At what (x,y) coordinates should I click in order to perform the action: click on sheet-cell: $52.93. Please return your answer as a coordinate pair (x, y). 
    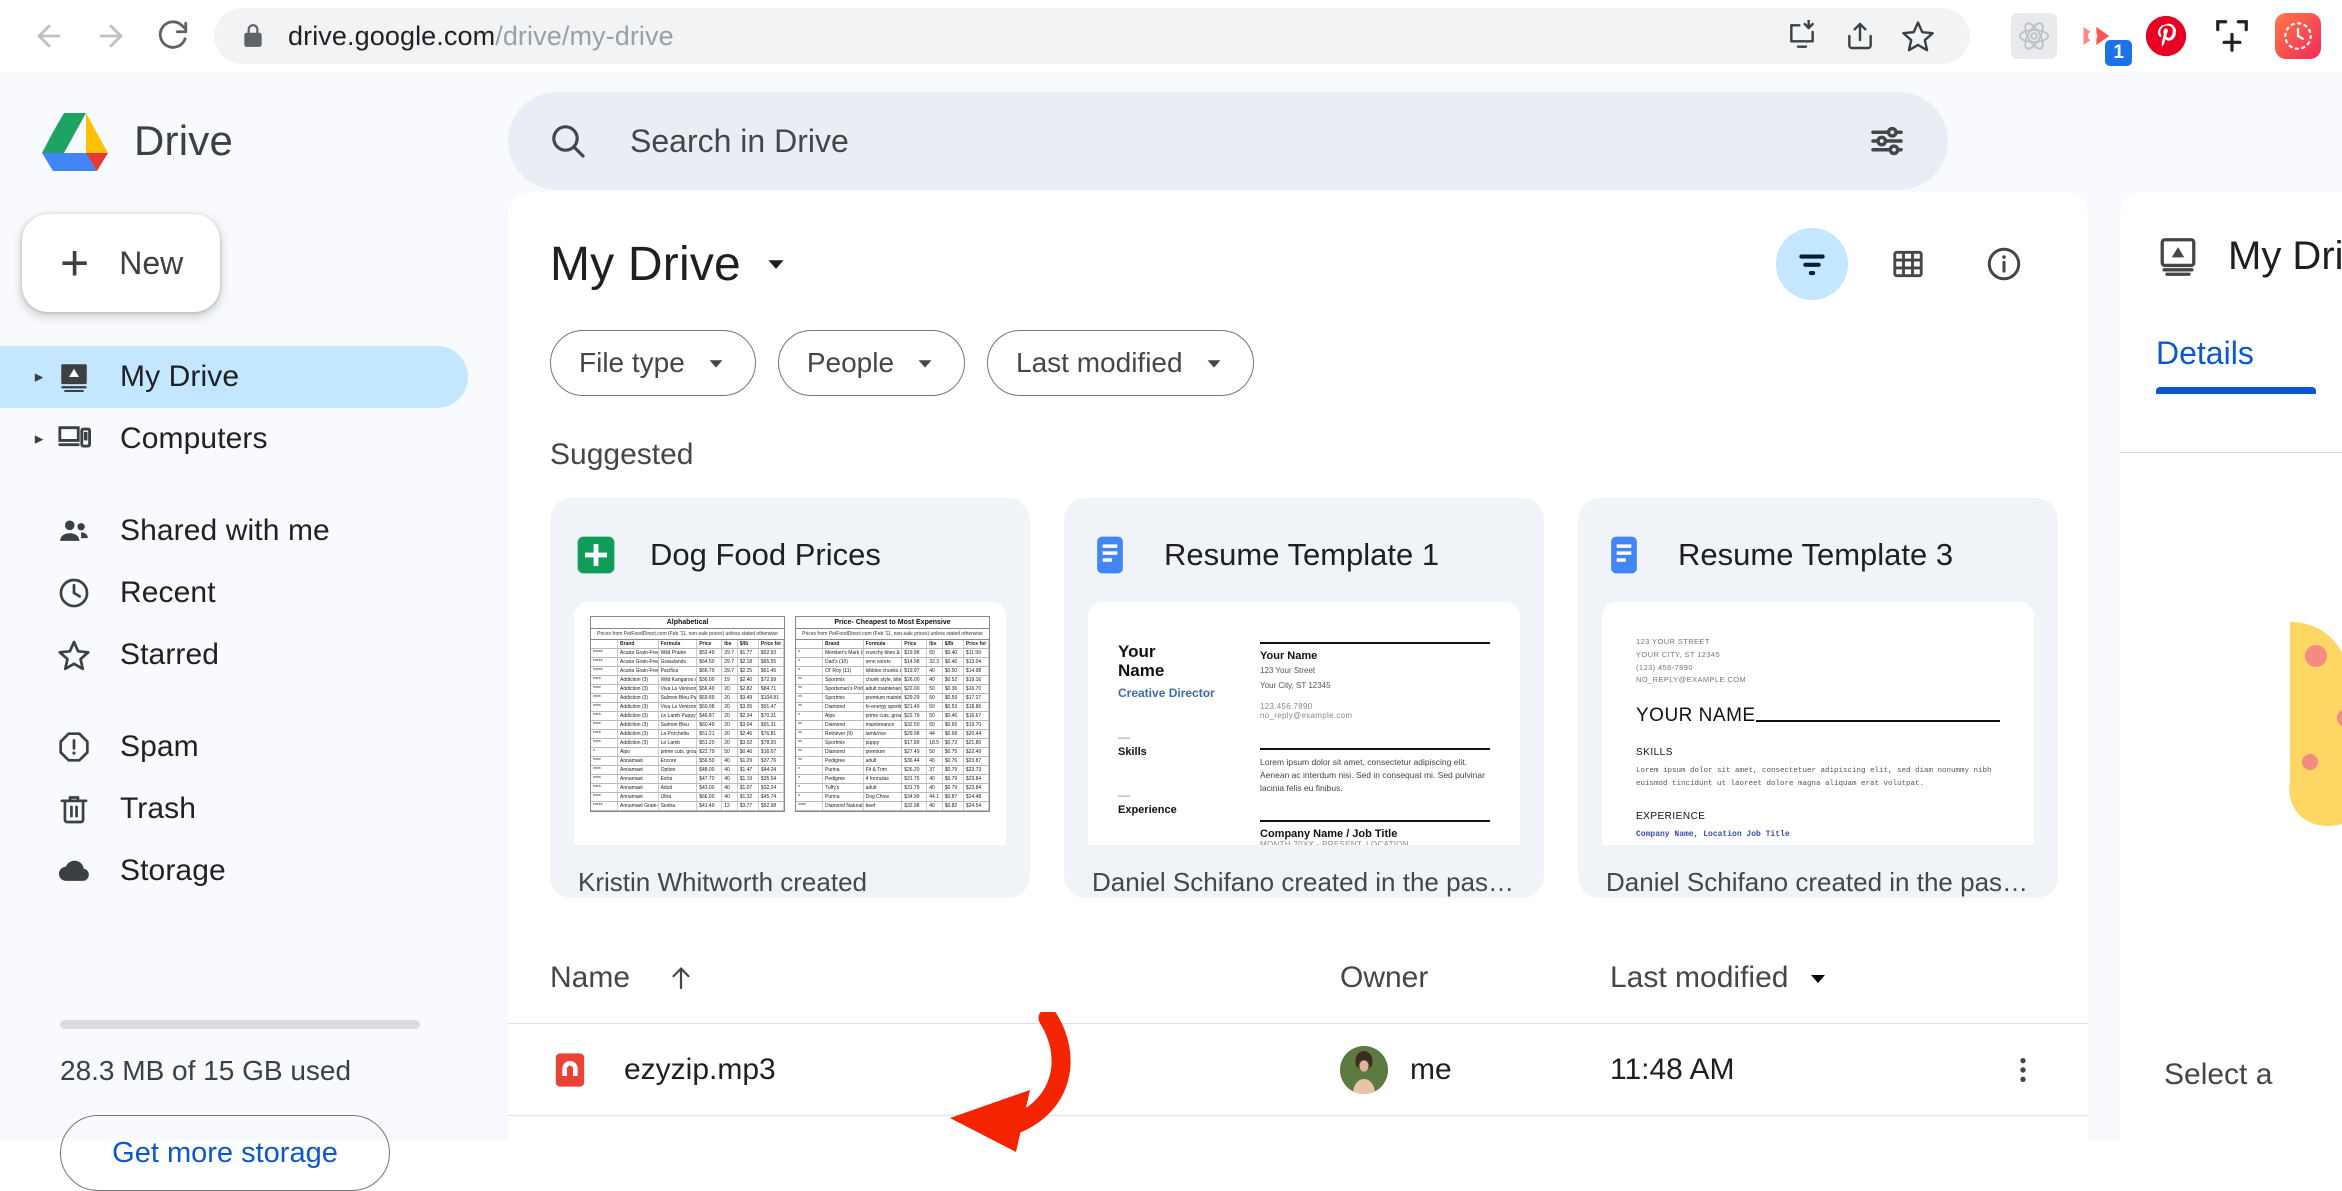
    Looking at the image, I should click on (771, 653).